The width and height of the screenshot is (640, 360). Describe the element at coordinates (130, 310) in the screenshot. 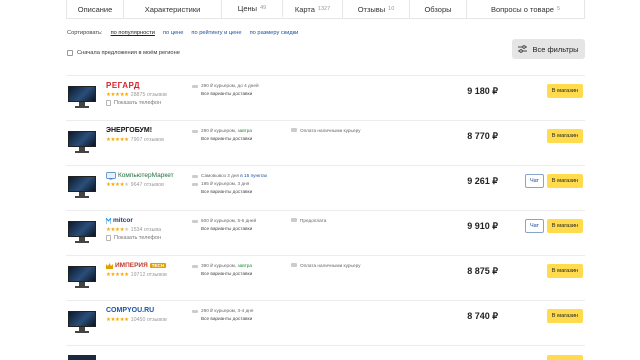

I see `shop-name: COMPYOU.RU` at that location.